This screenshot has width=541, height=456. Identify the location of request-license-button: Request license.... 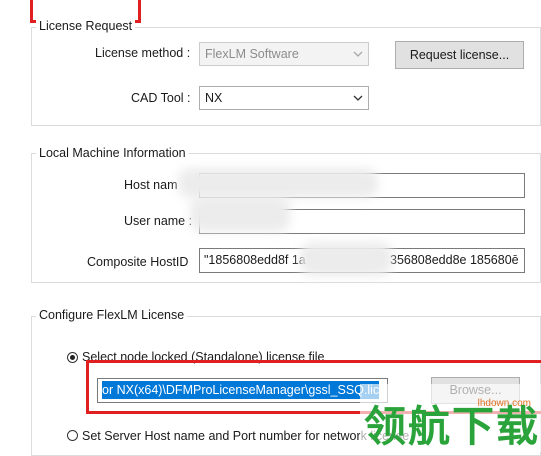
(459, 55).